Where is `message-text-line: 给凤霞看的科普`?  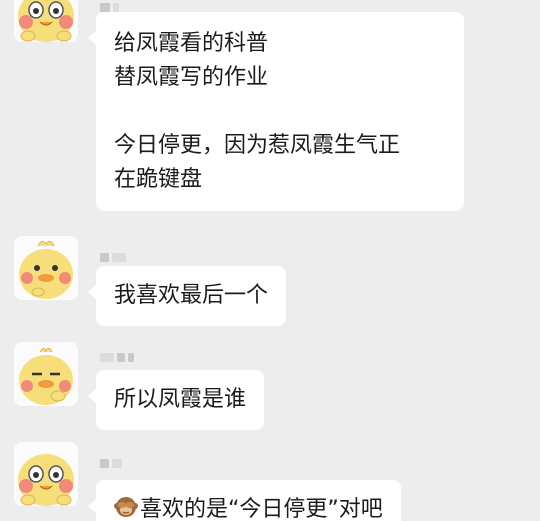
message-text-line: 给凤霞看的科普 is located at coordinates (191, 43).